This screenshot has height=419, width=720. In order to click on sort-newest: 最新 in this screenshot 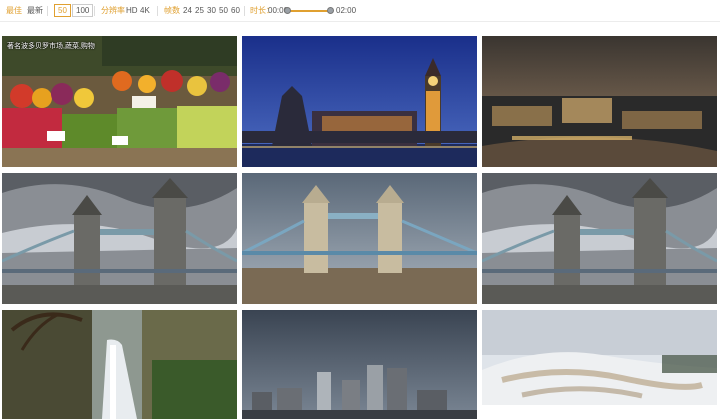, I will do `click(35, 11)`.